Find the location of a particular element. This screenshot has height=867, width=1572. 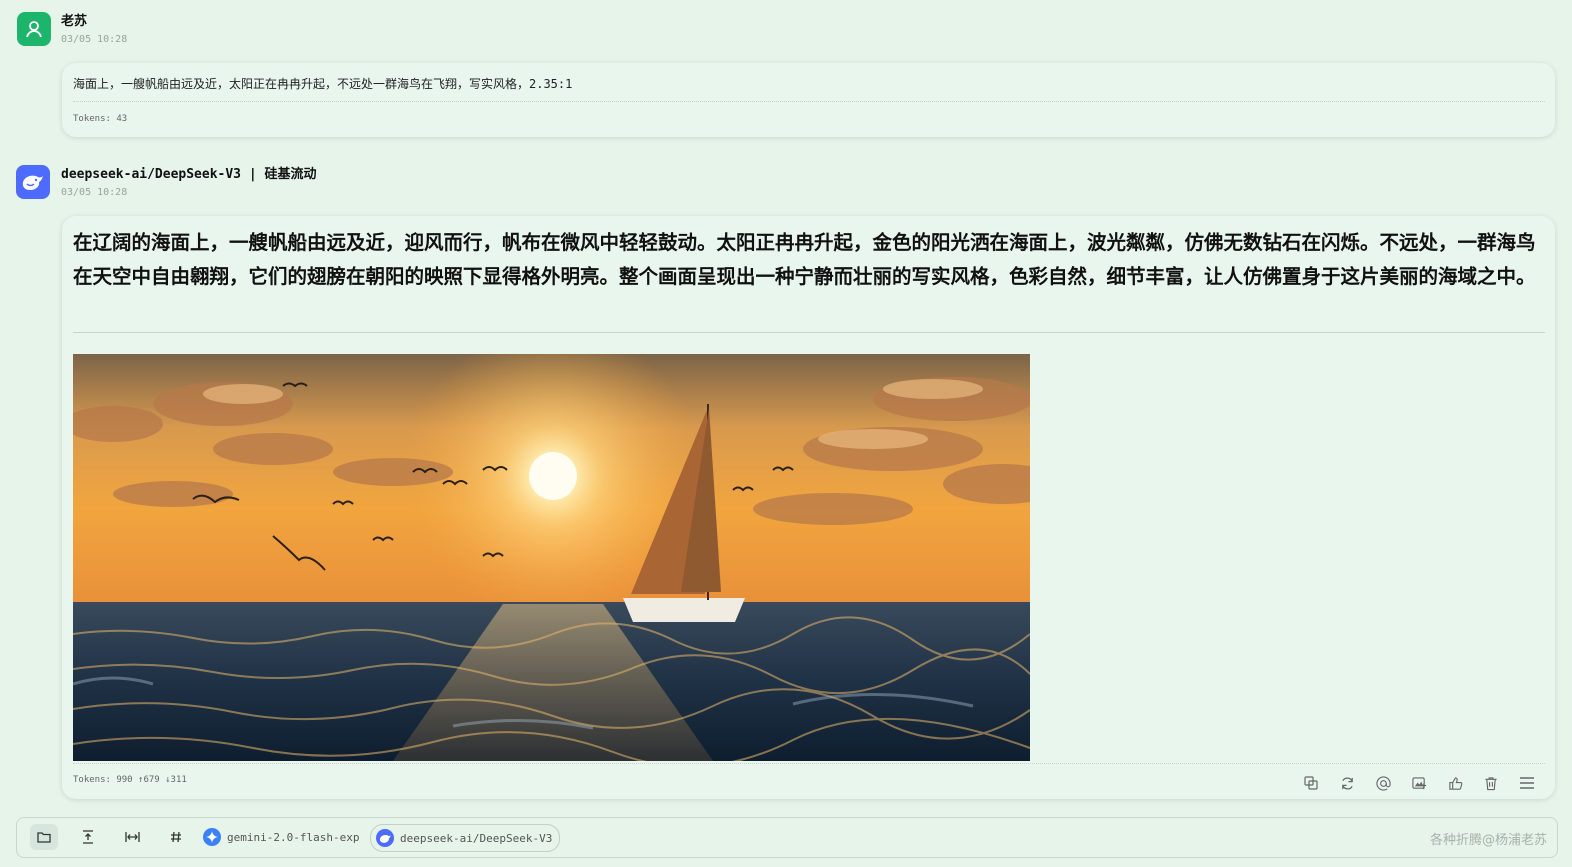

folder-icon is located at coordinates (44, 837).